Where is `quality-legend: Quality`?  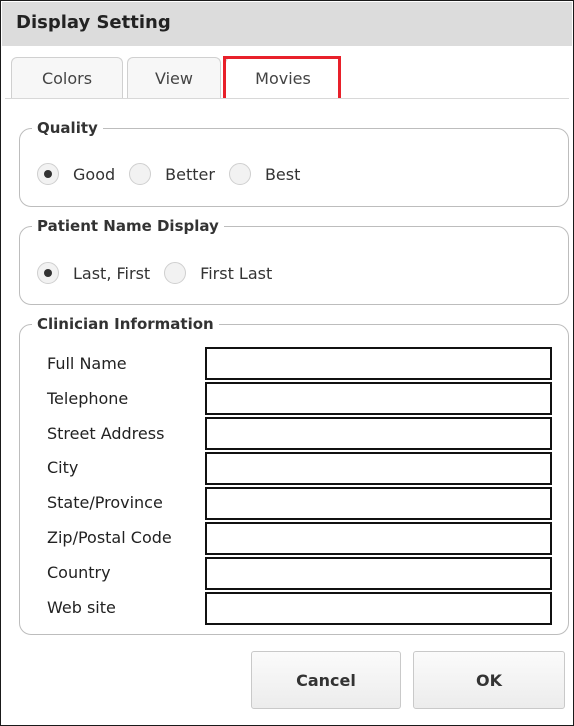 quality-legend: Quality is located at coordinates (67, 128).